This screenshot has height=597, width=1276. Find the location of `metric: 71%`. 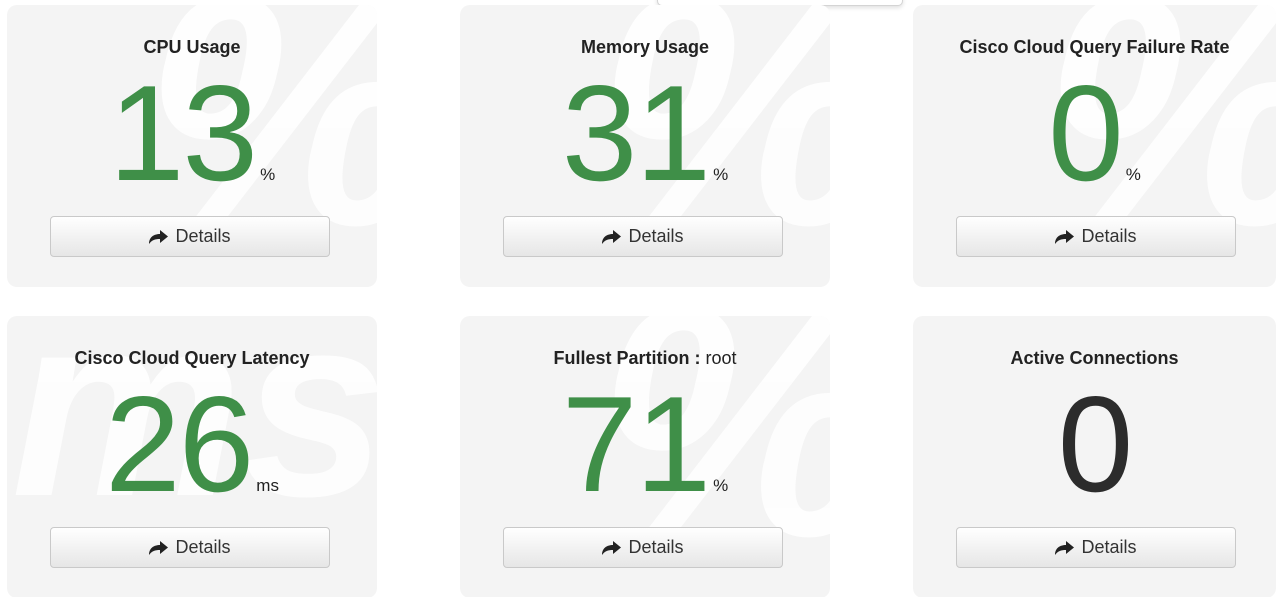

metric: 71% is located at coordinates (645, 444).